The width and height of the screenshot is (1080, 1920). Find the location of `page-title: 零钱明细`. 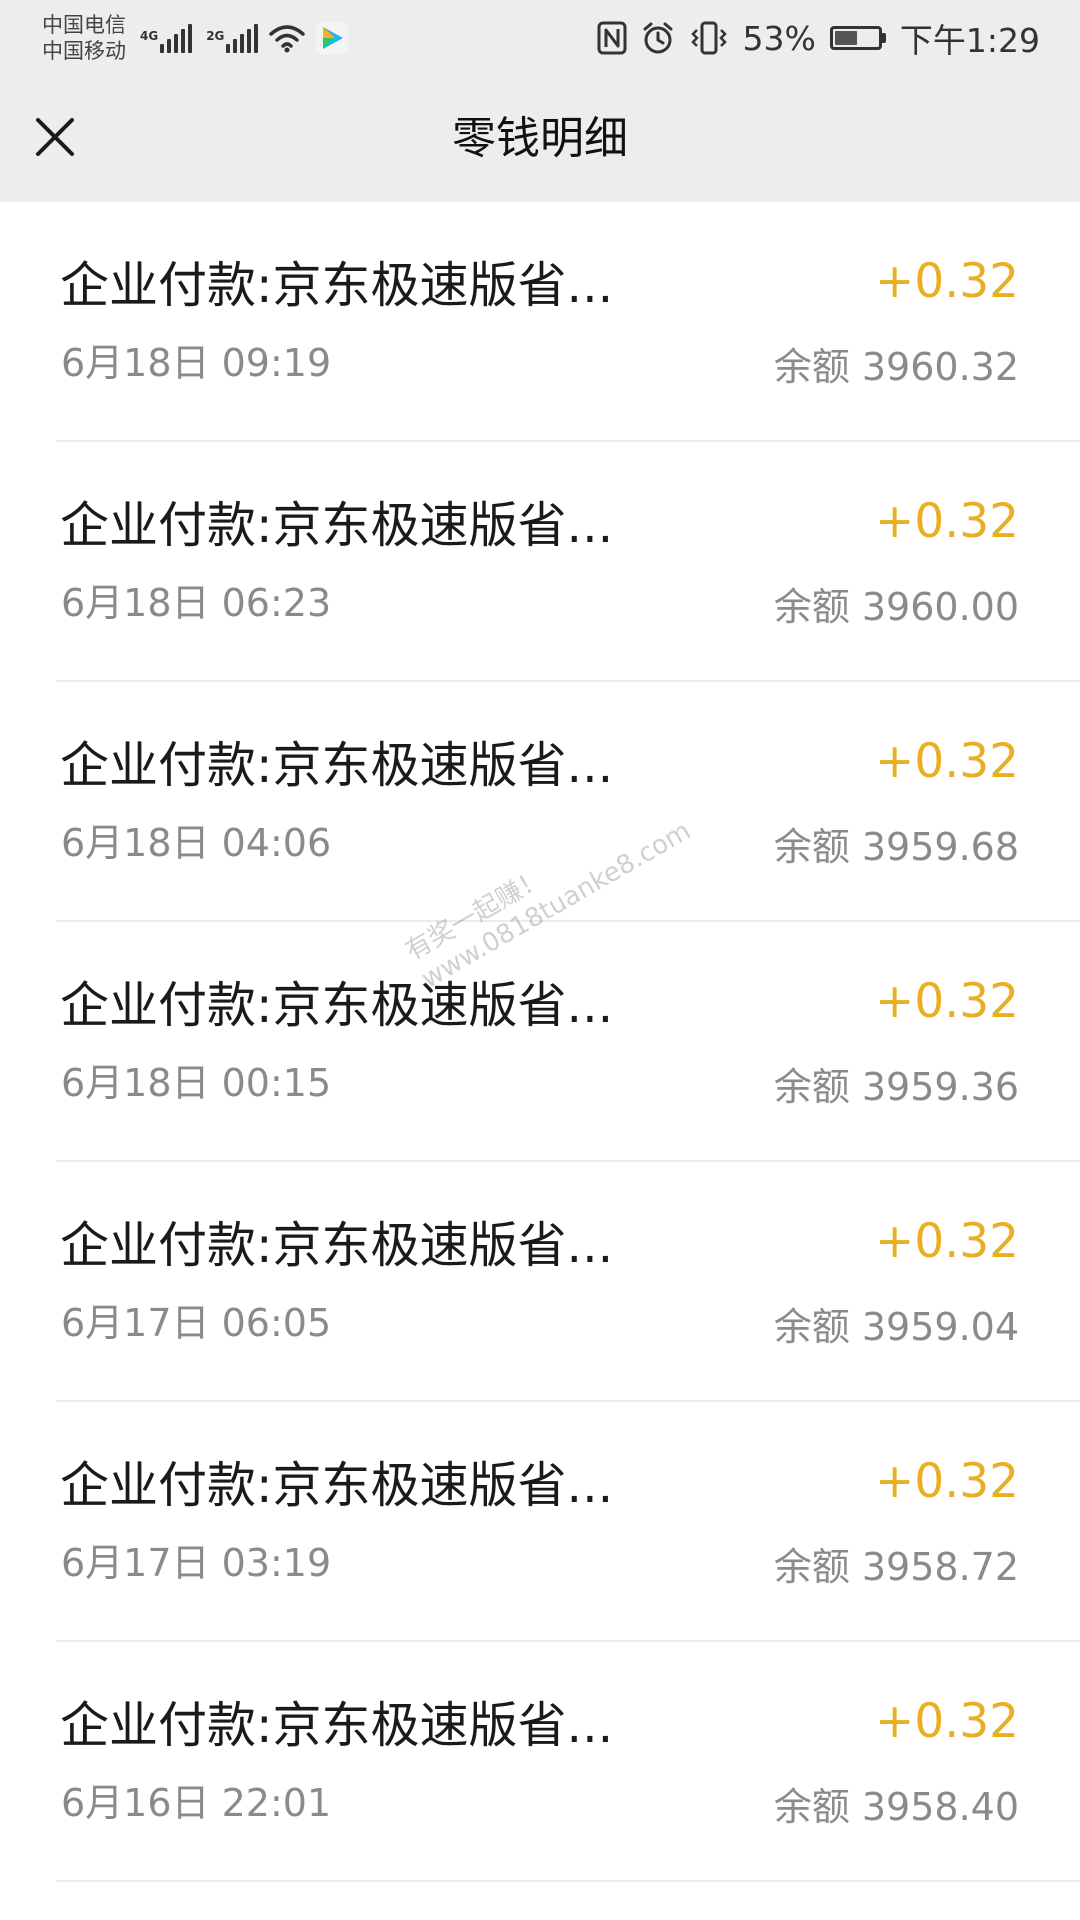

page-title: 零钱明细 is located at coordinates (540, 138).